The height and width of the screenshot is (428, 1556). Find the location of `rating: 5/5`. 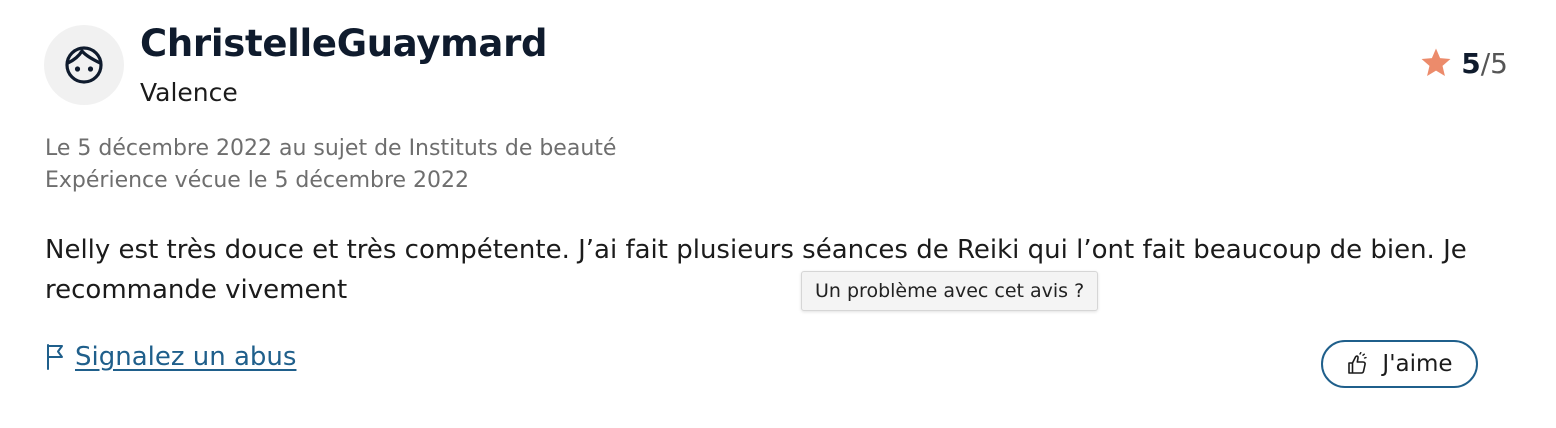

rating: 5/5 is located at coordinates (1463, 63).